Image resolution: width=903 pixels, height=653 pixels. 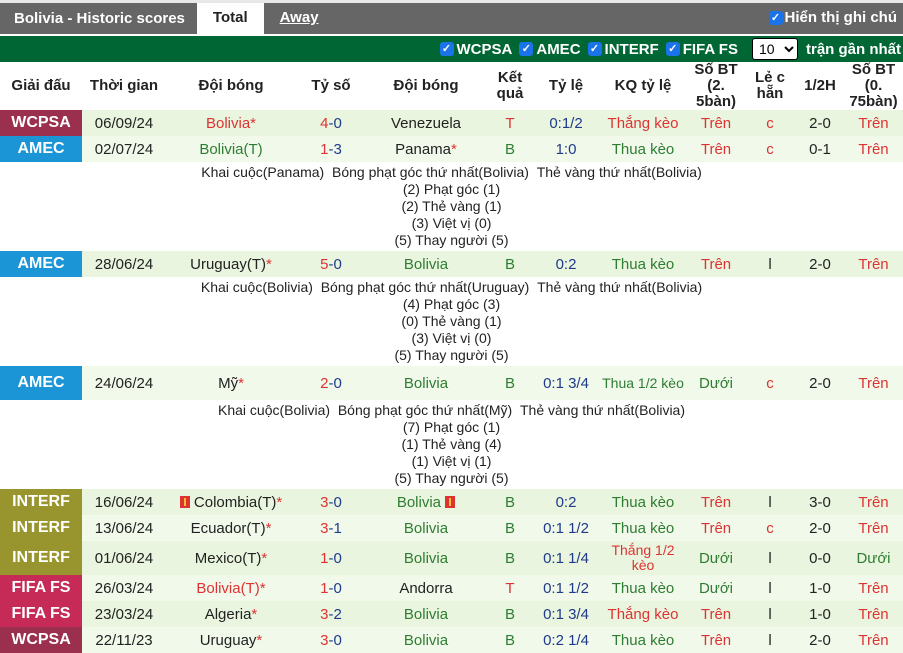 I want to click on score: 3-2, so click(x=331, y=614).